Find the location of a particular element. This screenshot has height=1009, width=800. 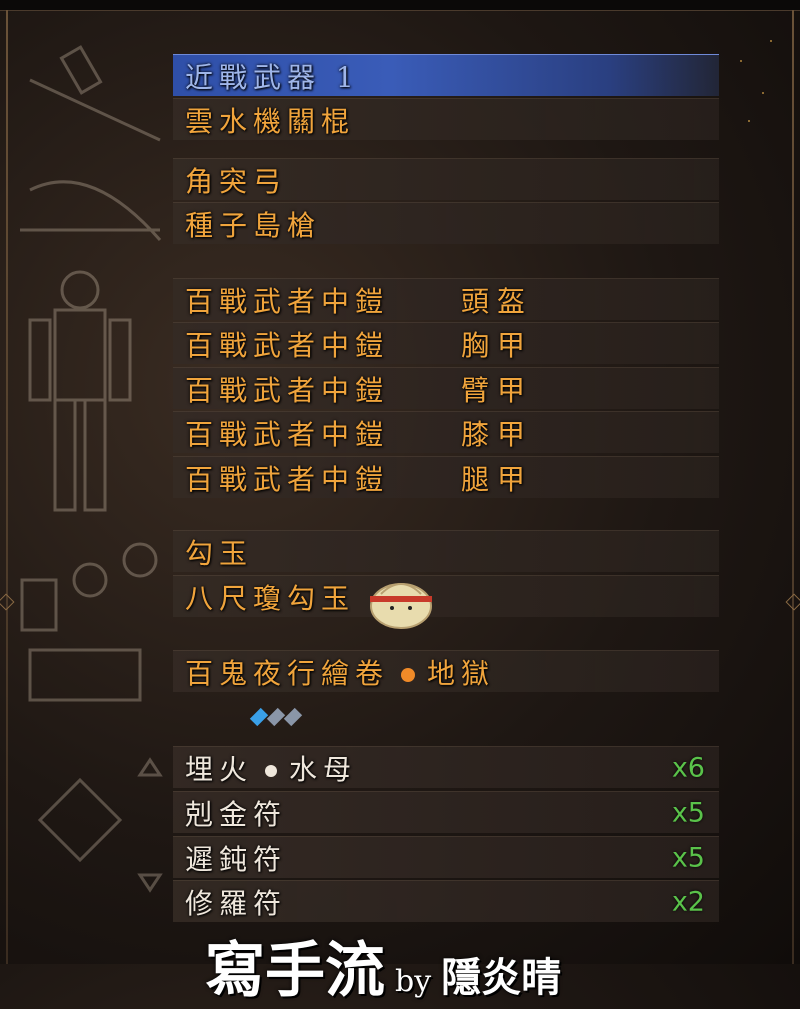

armor-part-name: 胸甲 is located at coordinates (497, 345).